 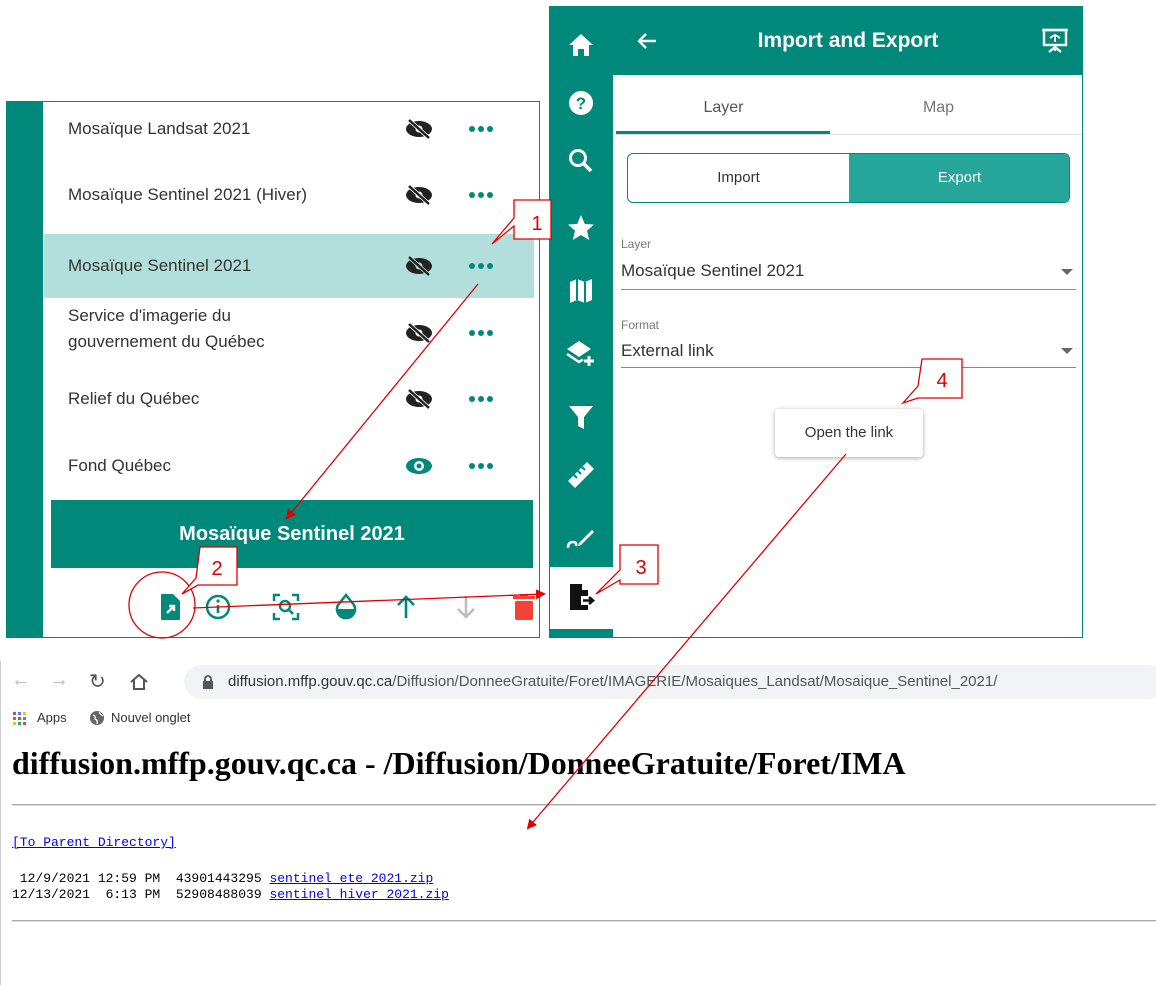 What do you see at coordinates (97, 718) in the screenshot?
I see `globe-icon` at bounding box center [97, 718].